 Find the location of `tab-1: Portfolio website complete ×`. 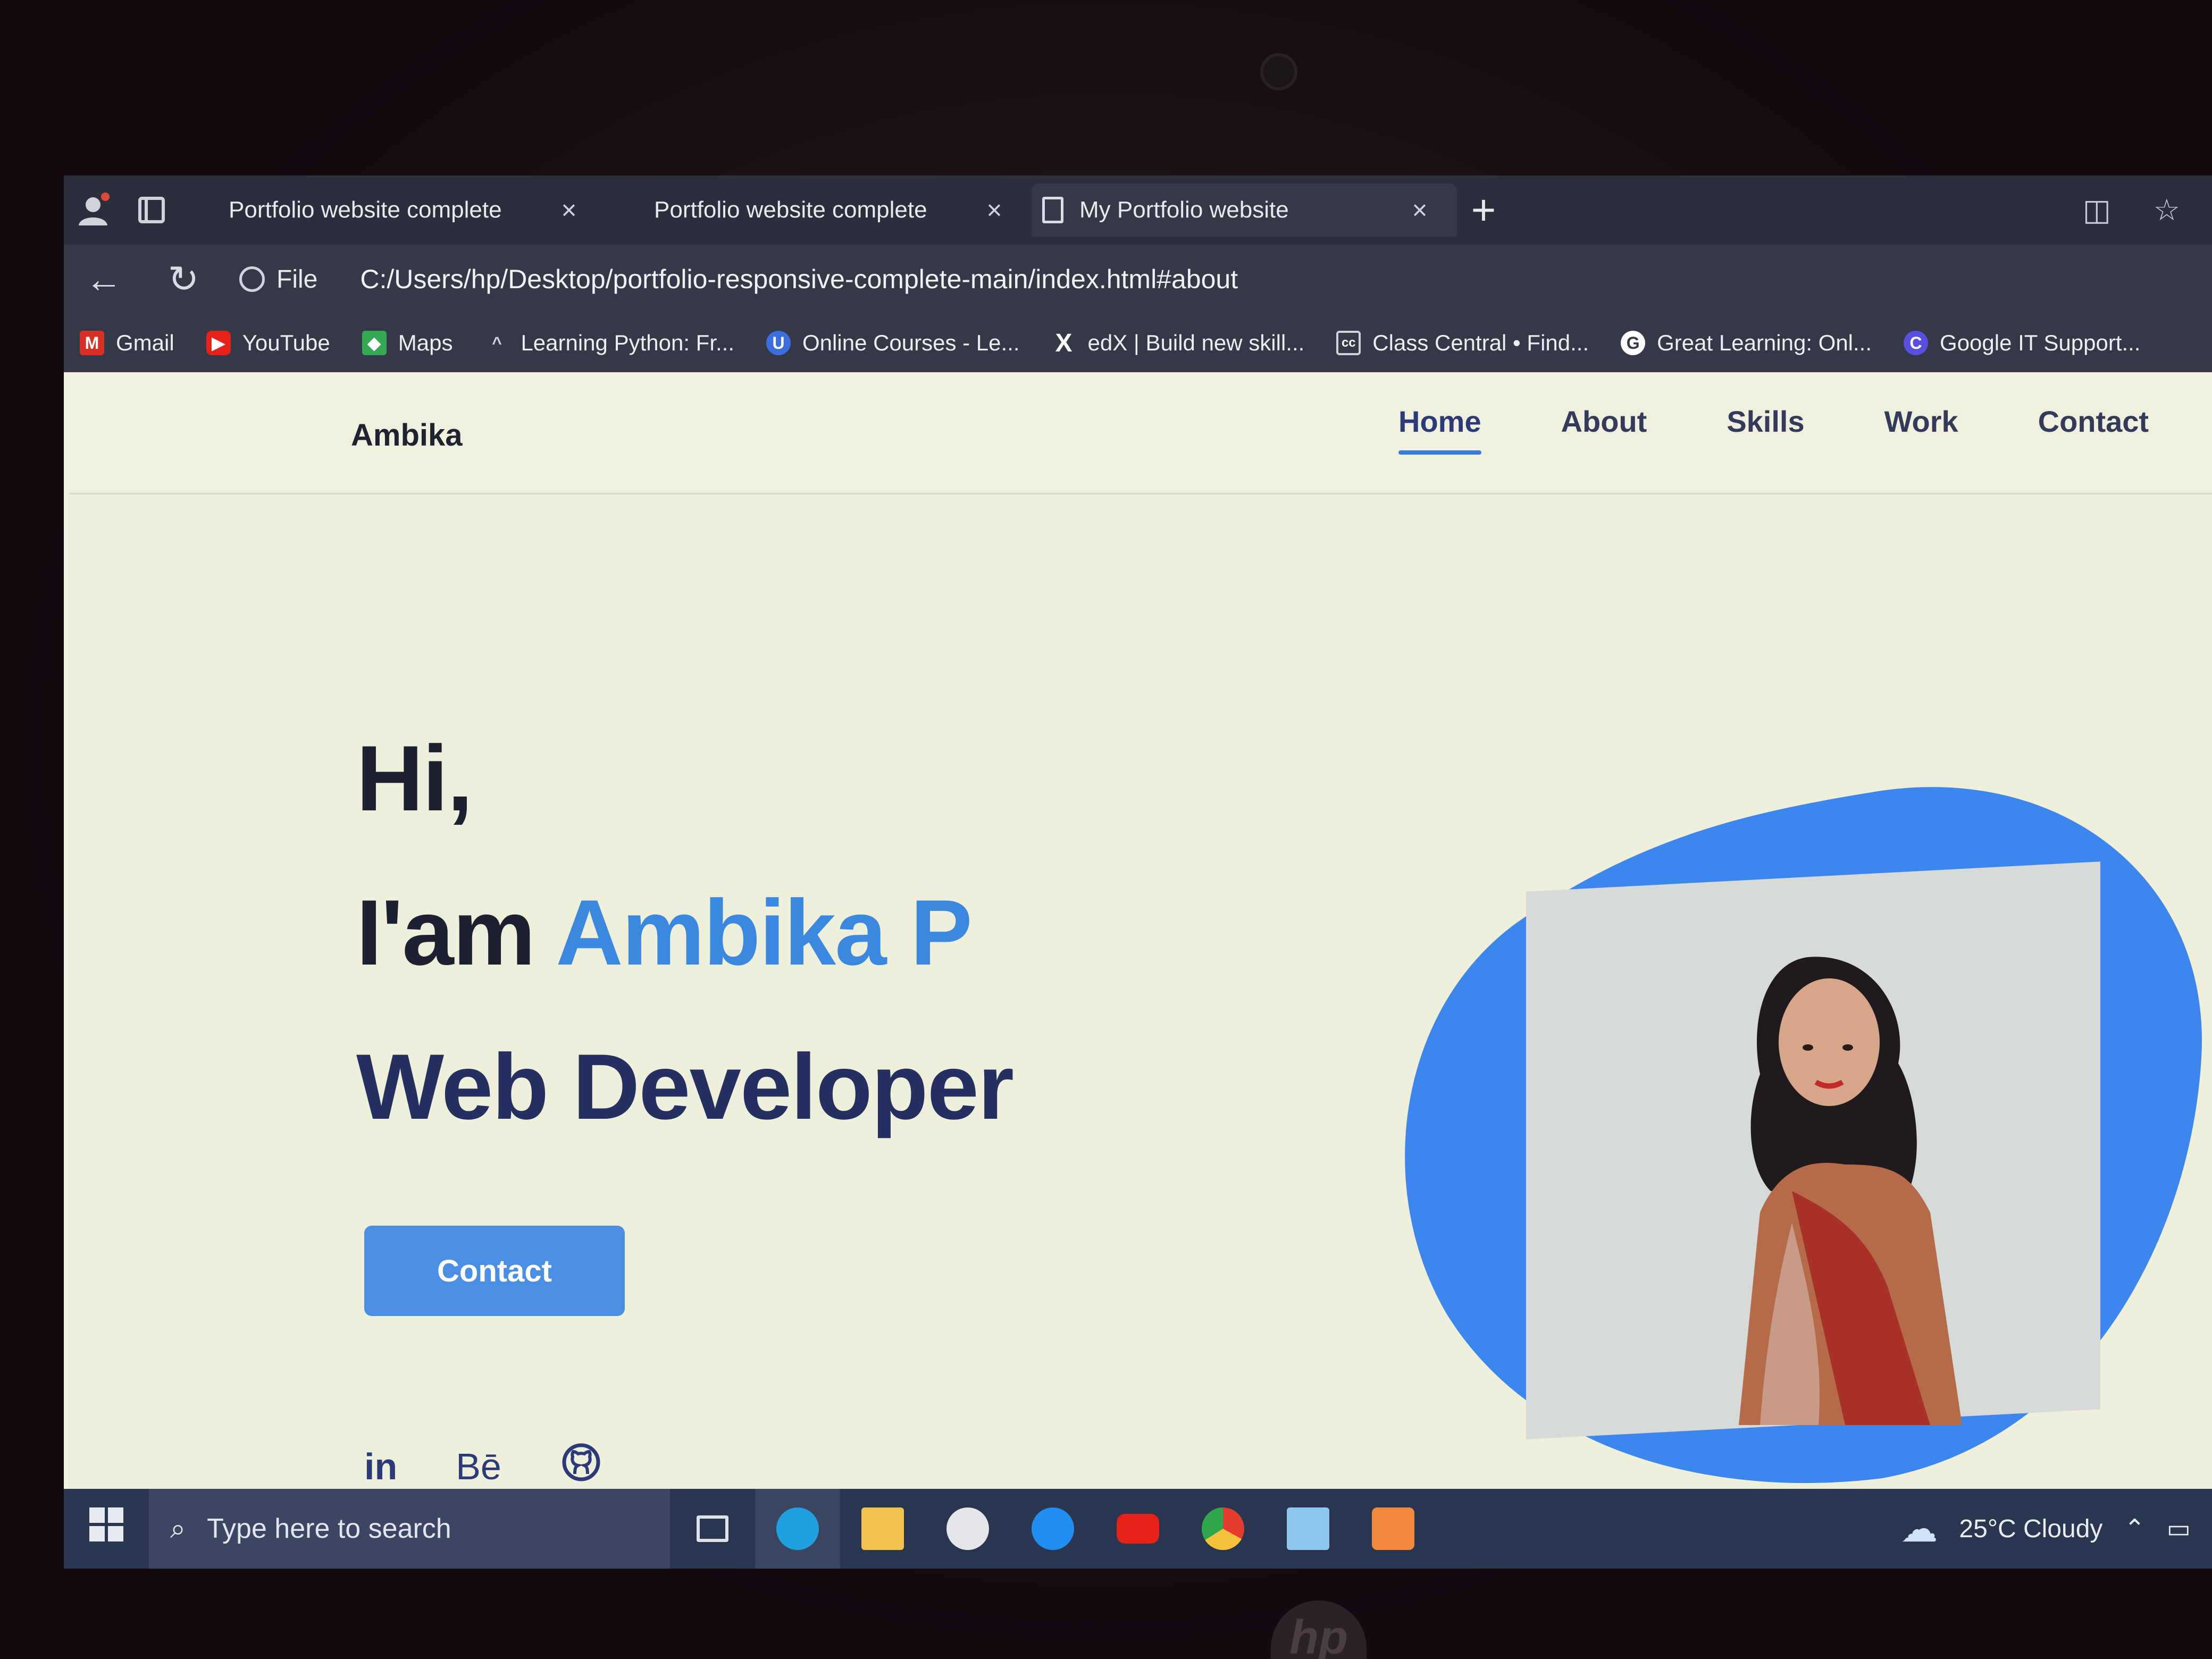

tab-1: Portfolio website complete × is located at coordinates (393, 210).